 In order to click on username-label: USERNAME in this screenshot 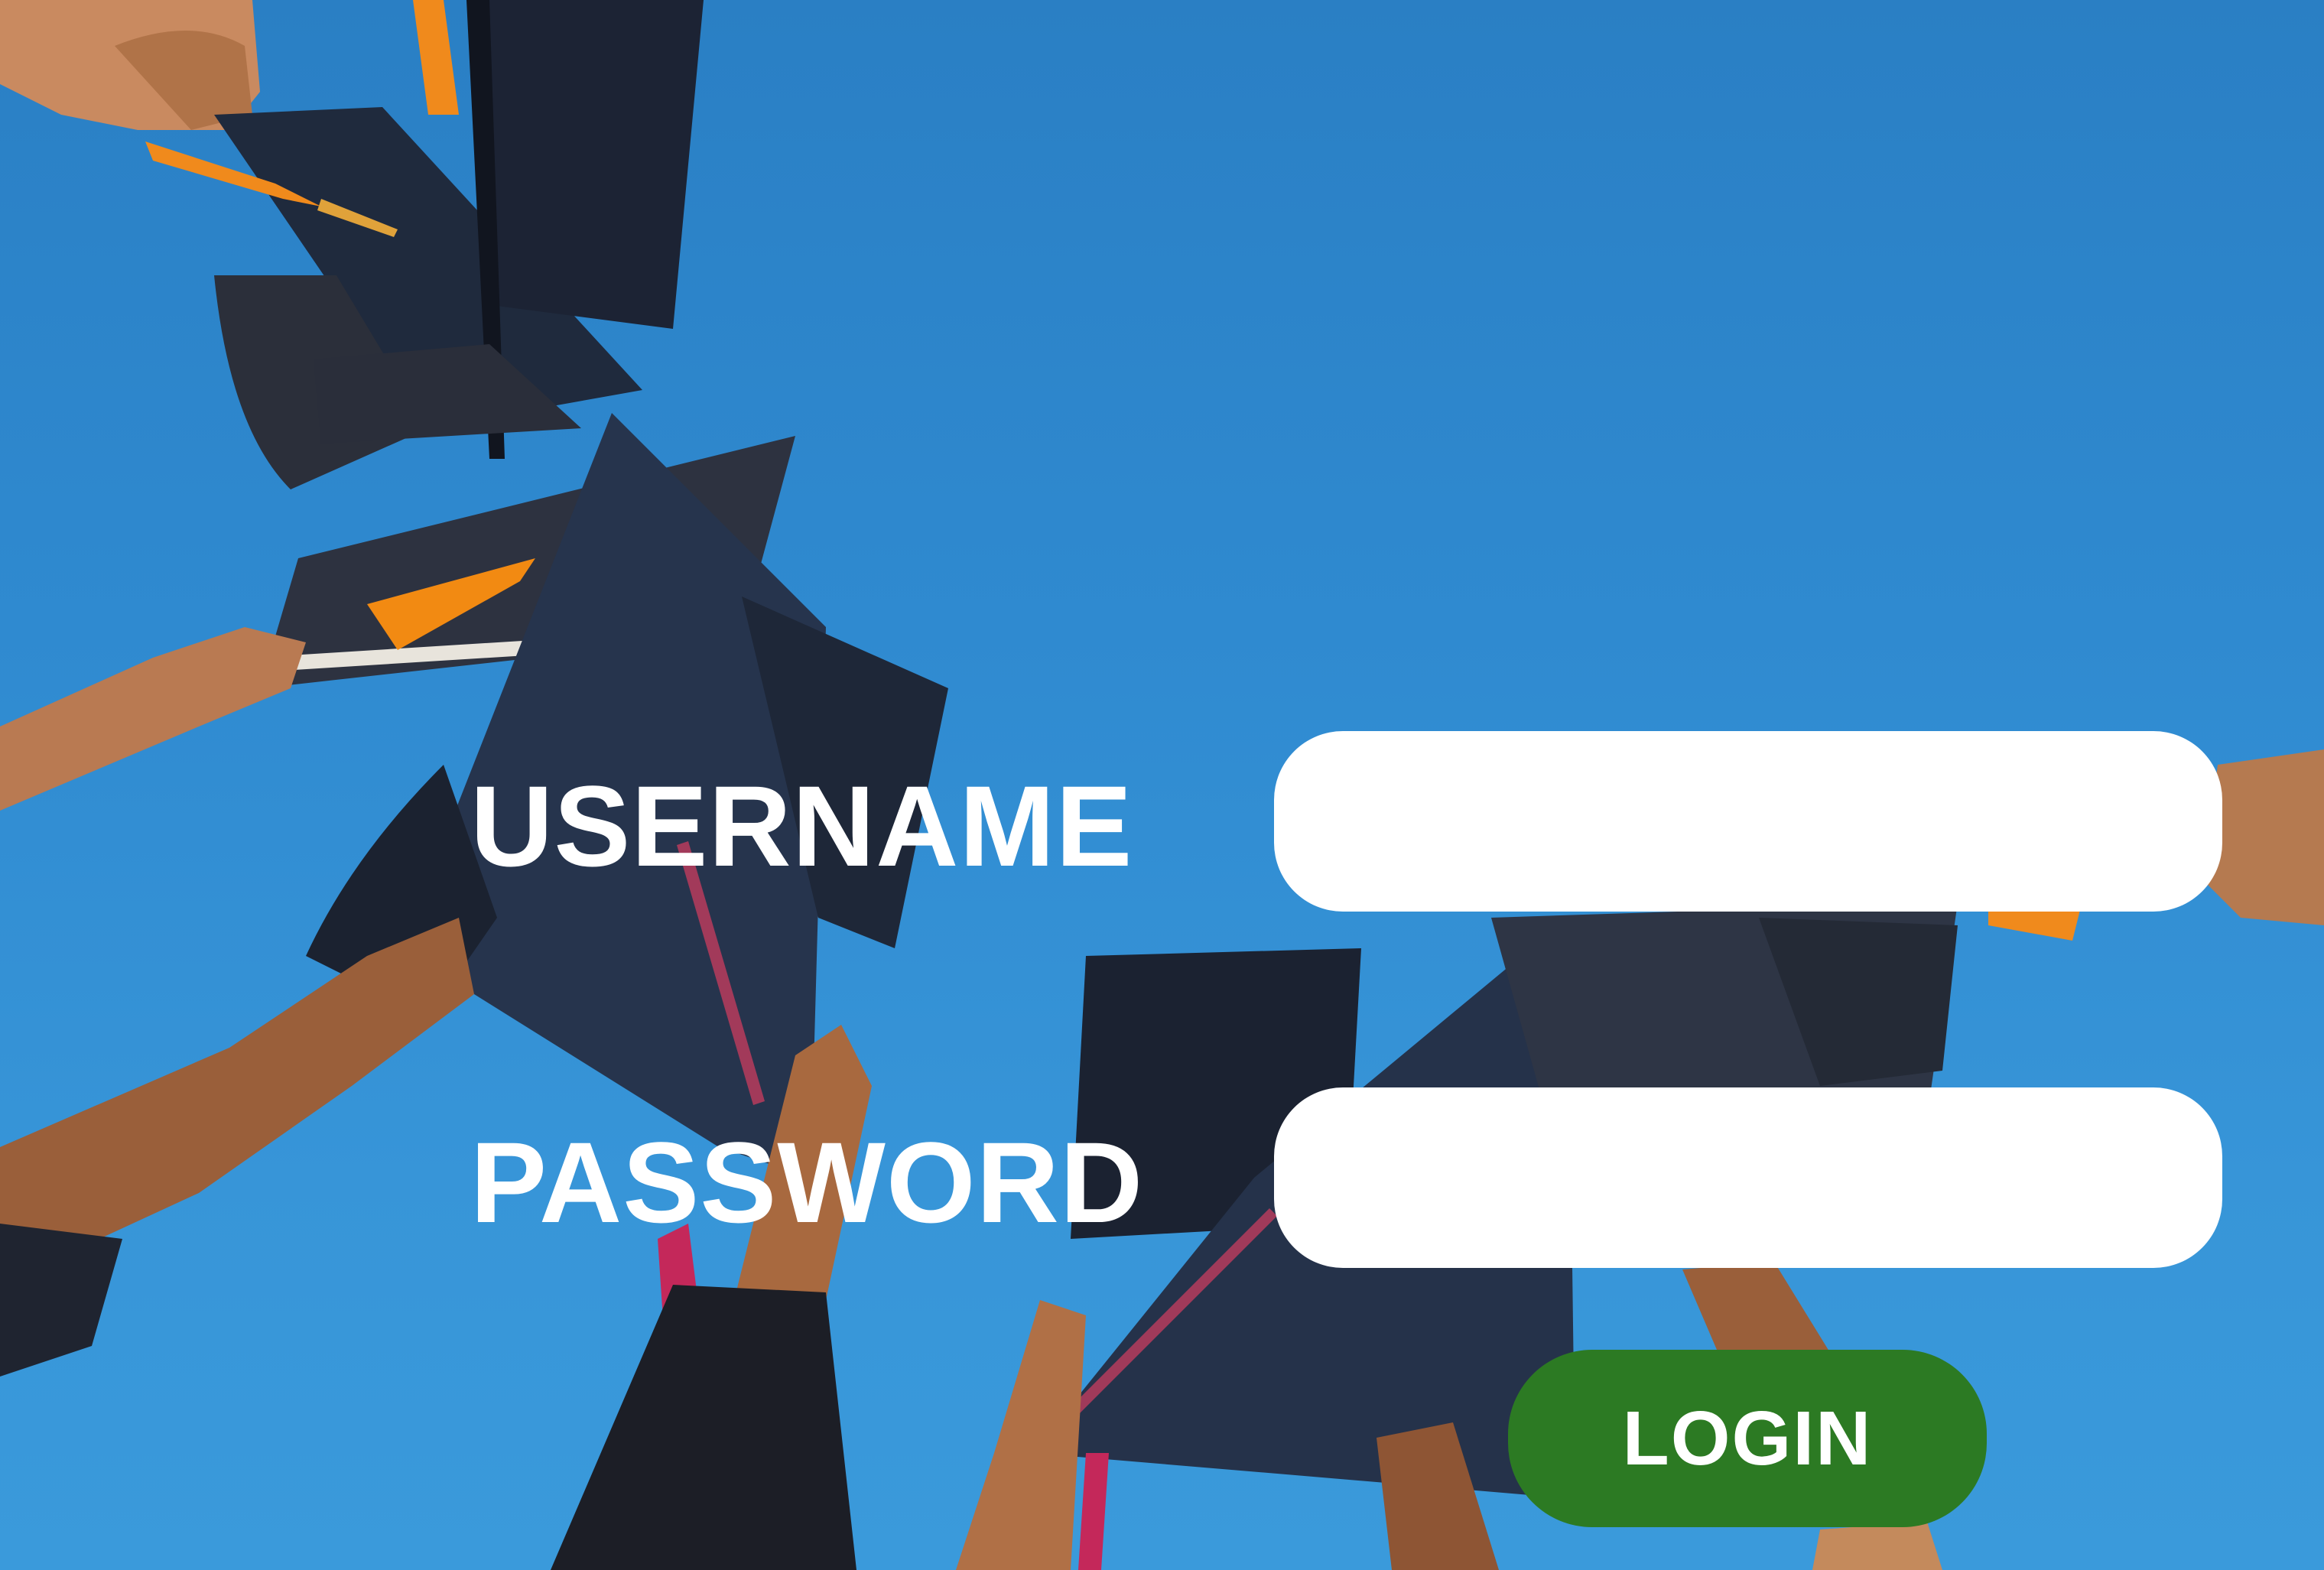, I will do `click(801, 826)`.